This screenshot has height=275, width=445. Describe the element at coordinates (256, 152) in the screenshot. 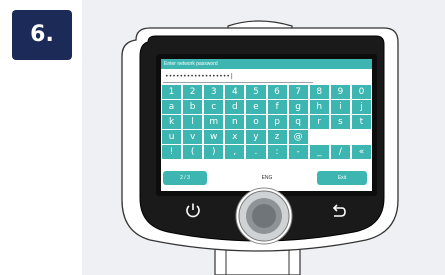

I see `keyboard-key: .` at that location.